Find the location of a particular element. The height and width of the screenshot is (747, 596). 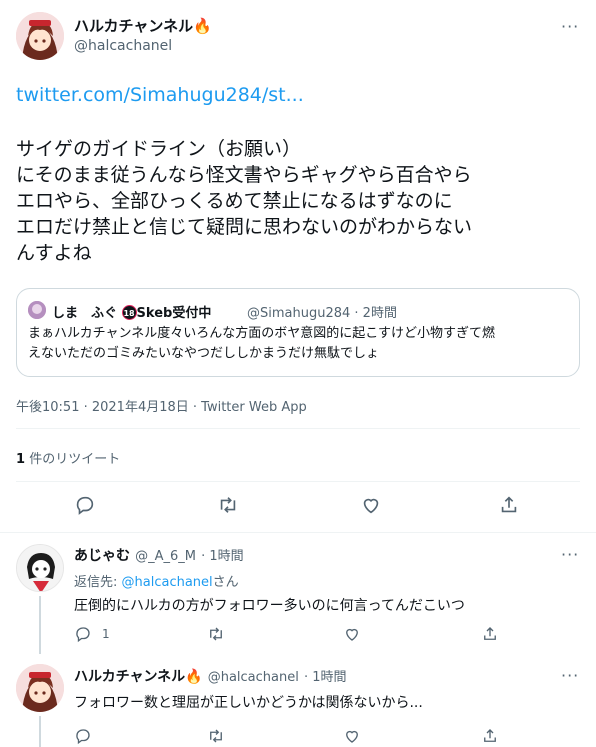

quote-display-name: しま ふぐ 18 Skeb受付中 is located at coordinates (131, 311).